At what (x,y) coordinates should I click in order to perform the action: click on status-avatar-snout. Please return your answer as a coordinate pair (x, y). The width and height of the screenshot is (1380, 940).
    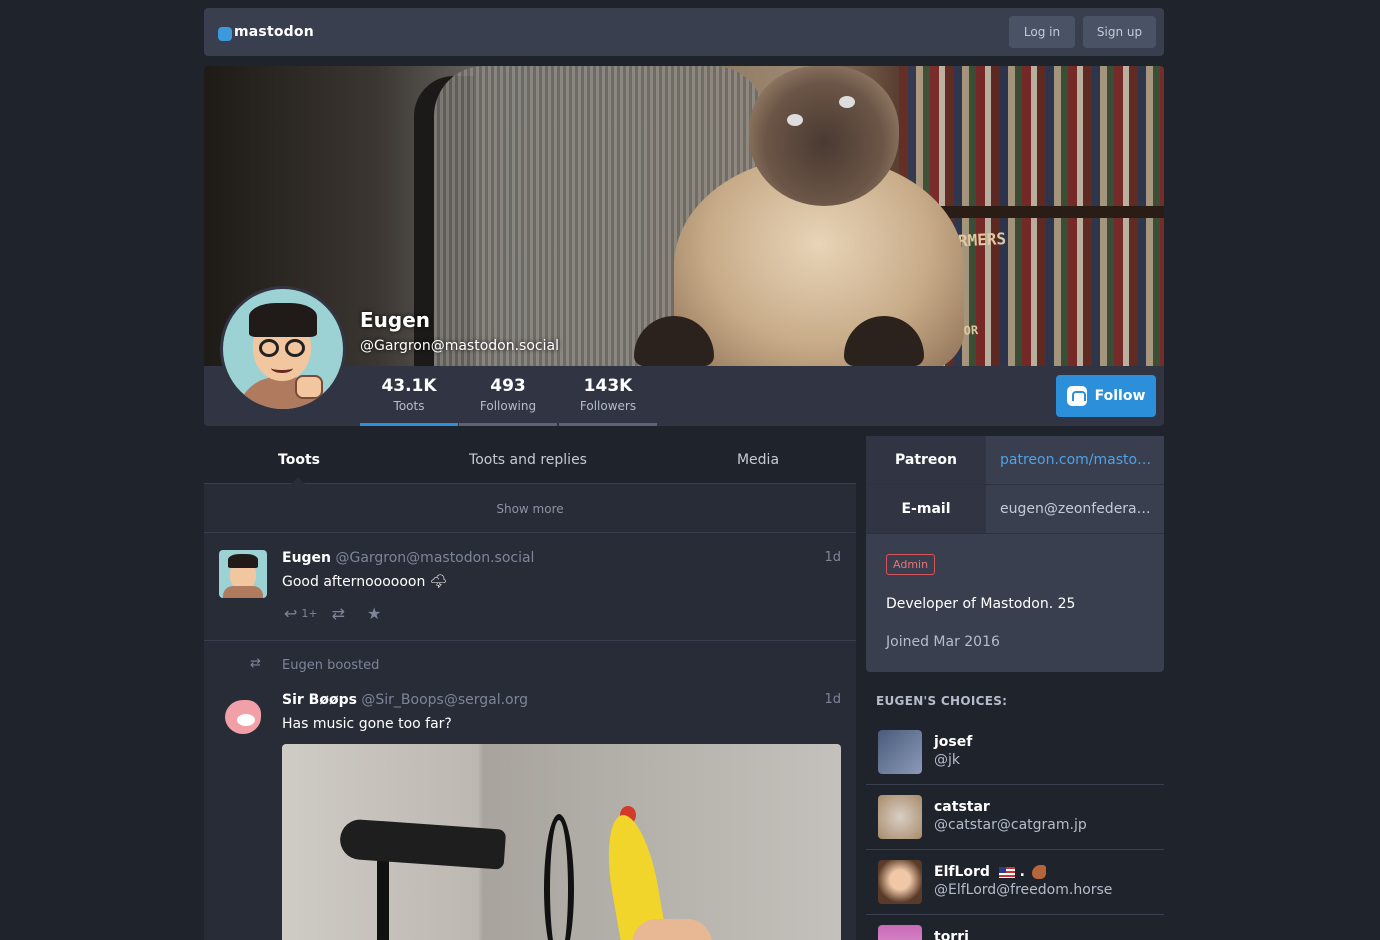
    Looking at the image, I should click on (246, 720).